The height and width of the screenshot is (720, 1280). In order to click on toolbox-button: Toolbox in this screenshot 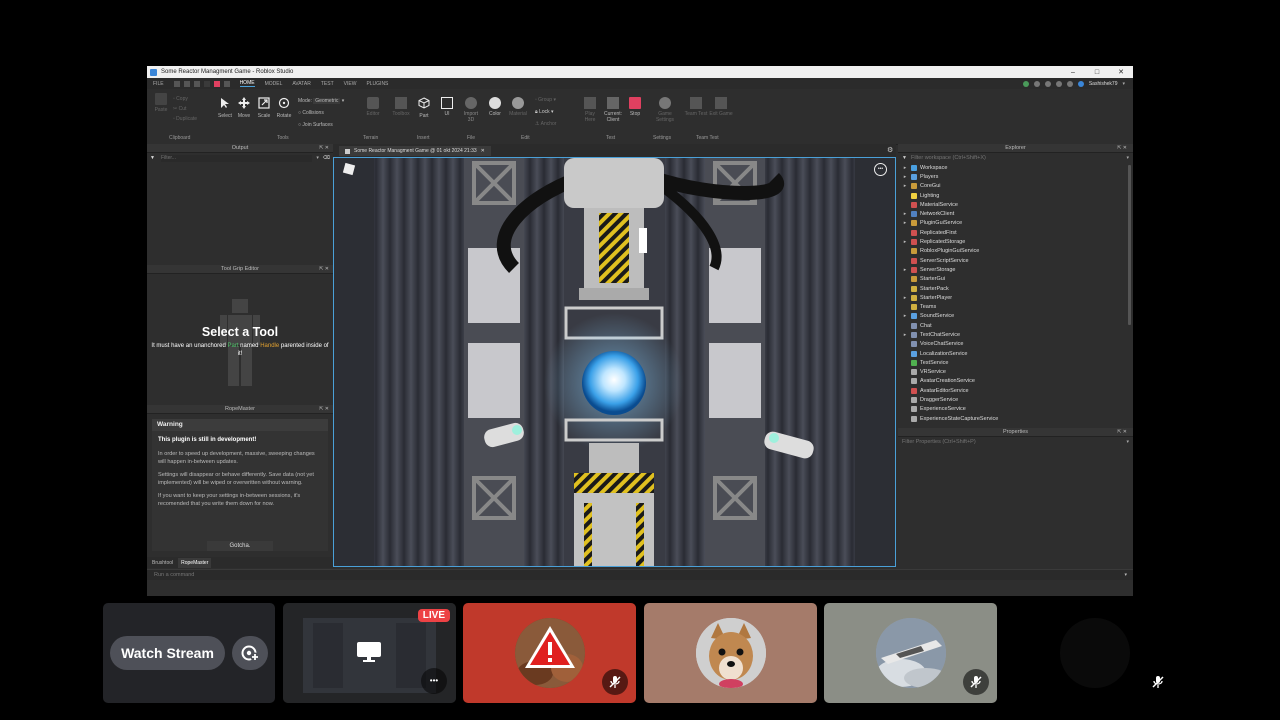, I will do `click(401, 107)`.